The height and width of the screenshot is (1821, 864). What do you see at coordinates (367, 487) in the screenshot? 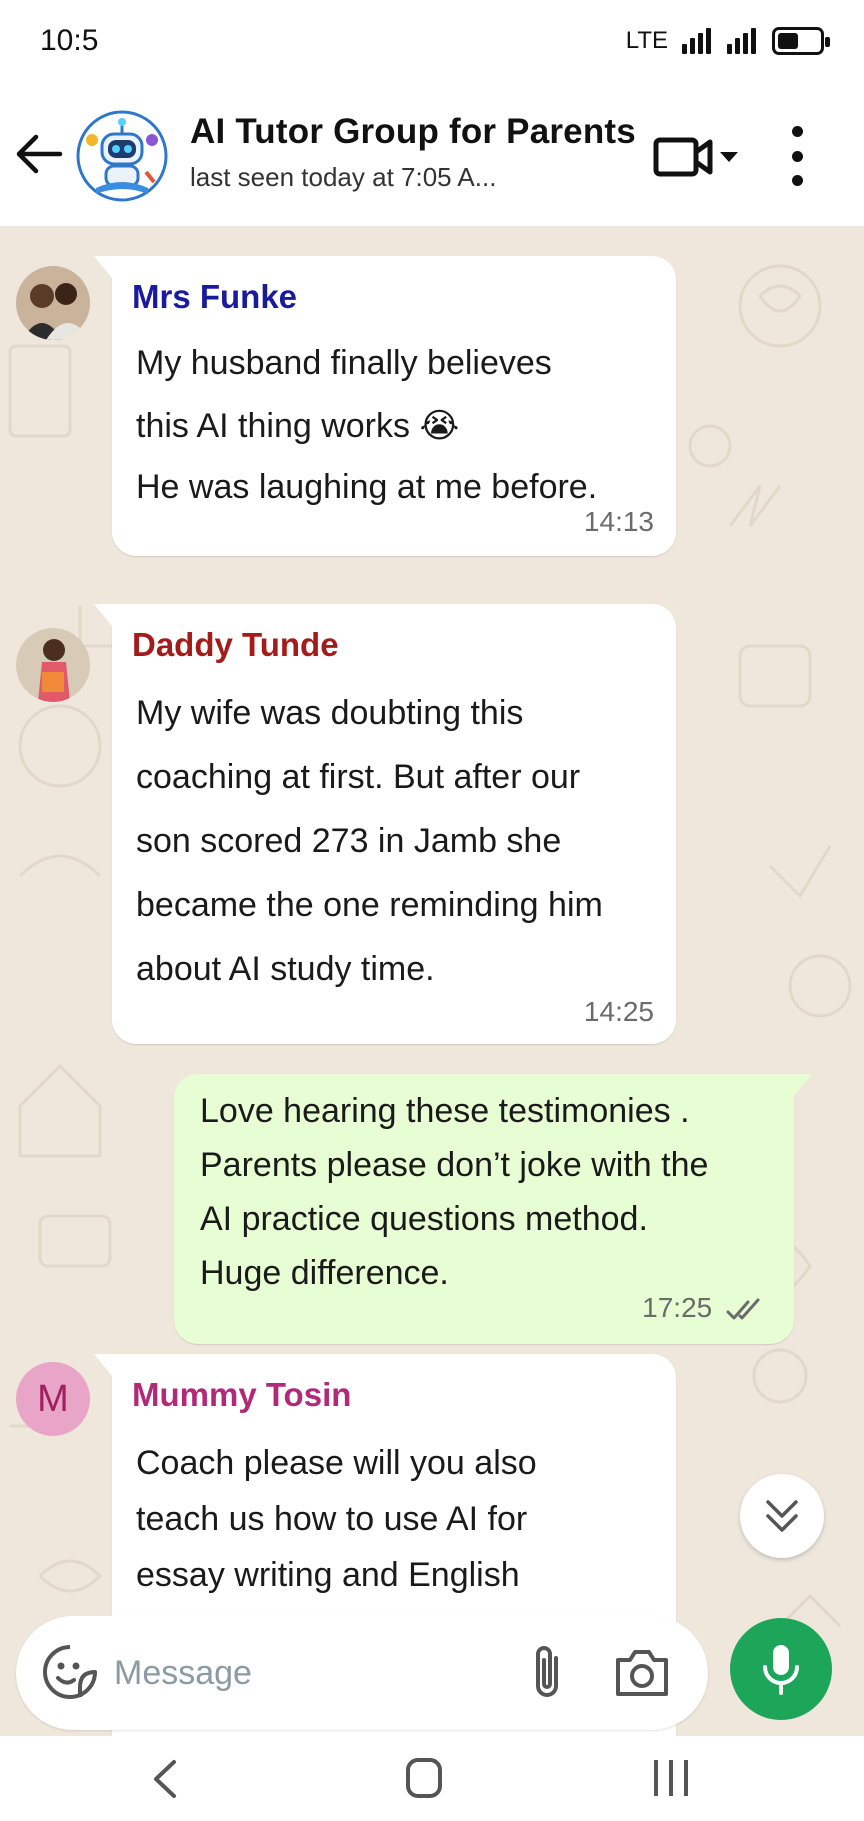
I see `message-line: He was laughing at me before.` at bounding box center [367, 487].